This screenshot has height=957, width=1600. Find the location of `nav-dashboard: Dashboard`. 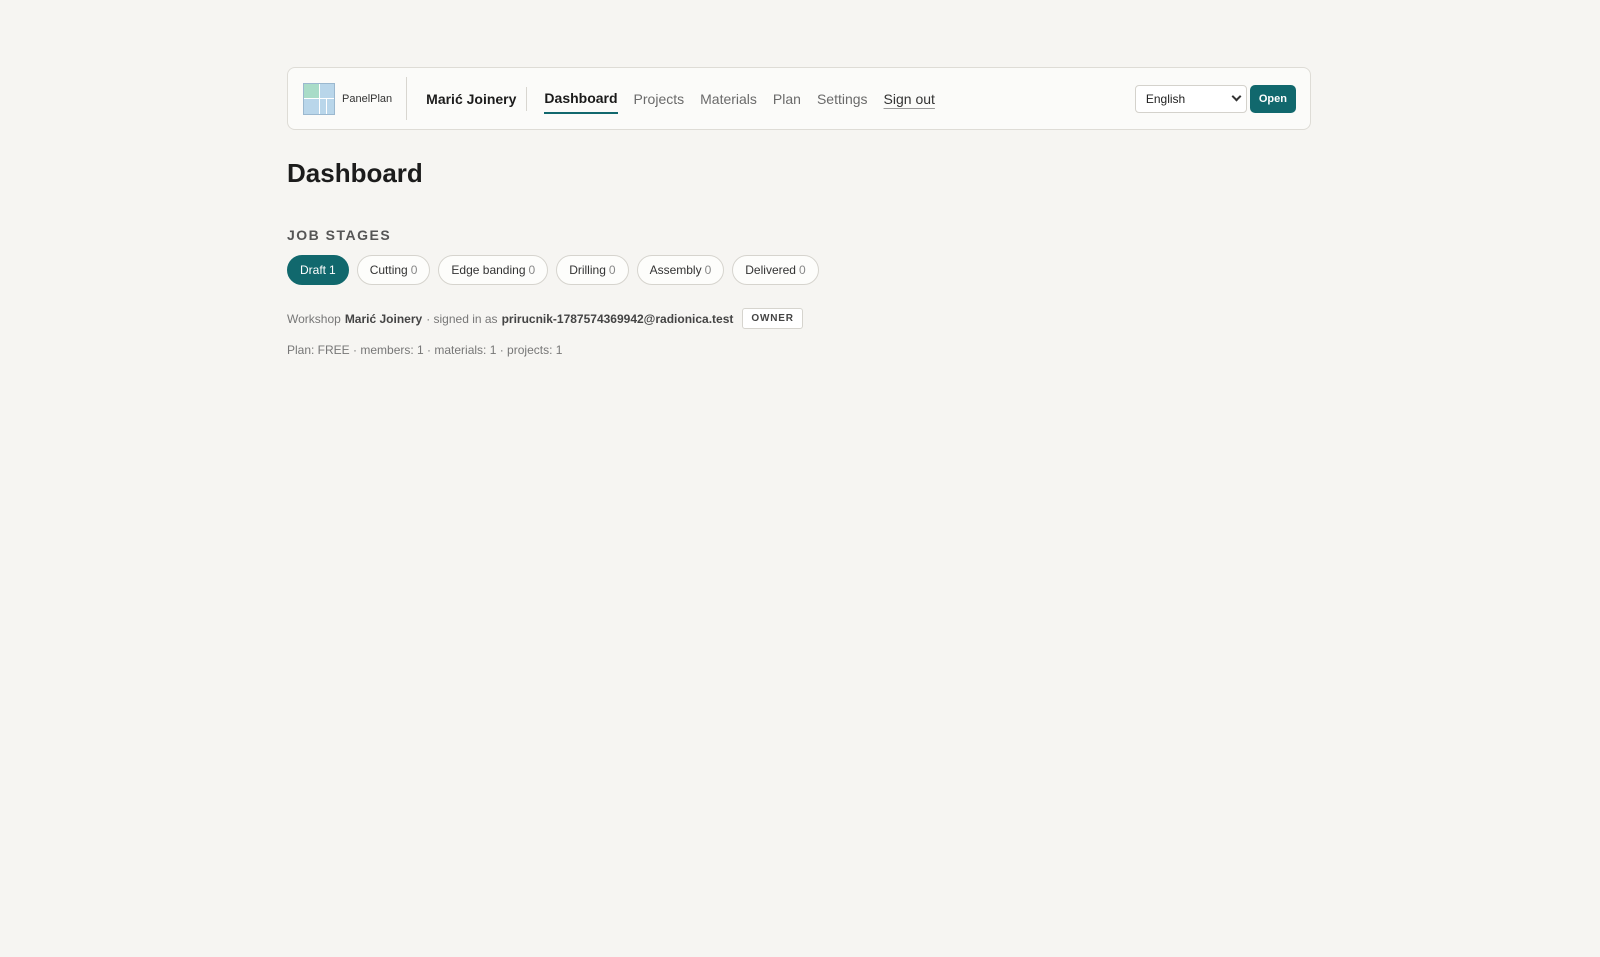

nav-dashboard: Dashboard is located at coordinates (581, 99).